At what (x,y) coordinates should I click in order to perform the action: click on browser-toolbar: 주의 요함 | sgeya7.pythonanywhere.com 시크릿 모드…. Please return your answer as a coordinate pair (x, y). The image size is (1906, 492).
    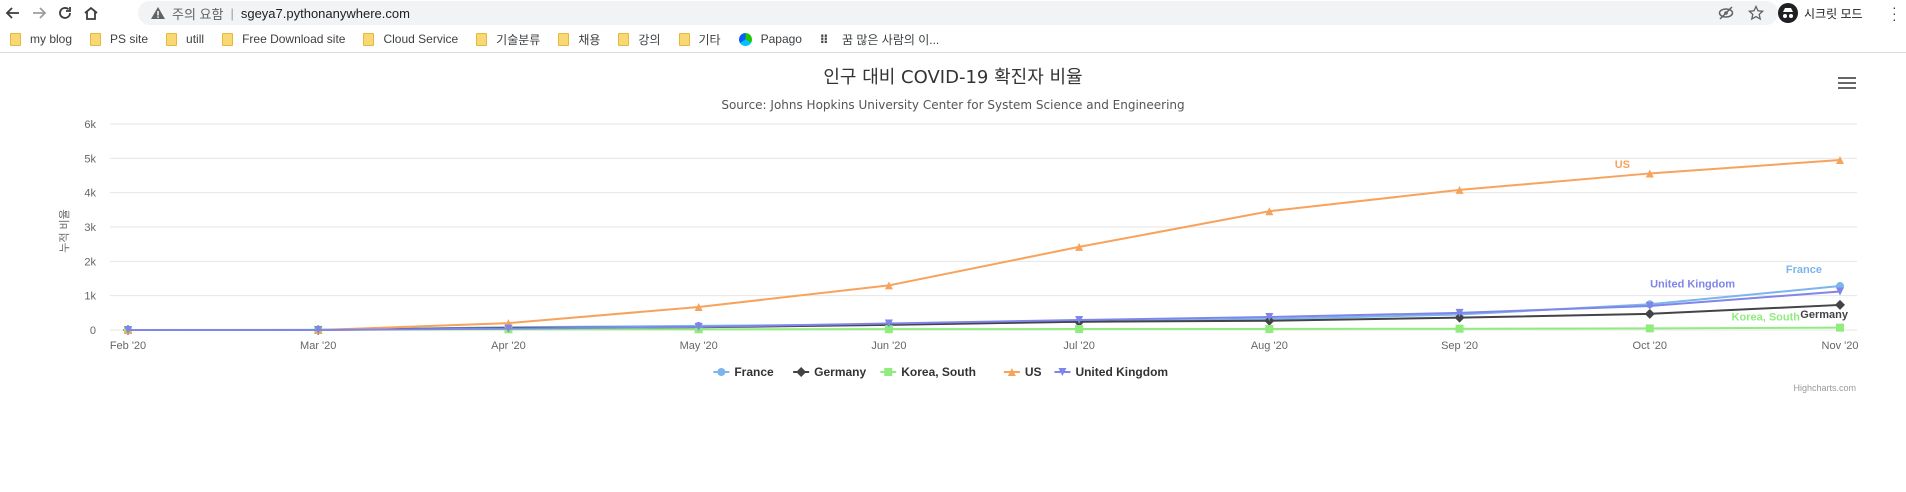
    Looking at the image, I should click on (953, 13).